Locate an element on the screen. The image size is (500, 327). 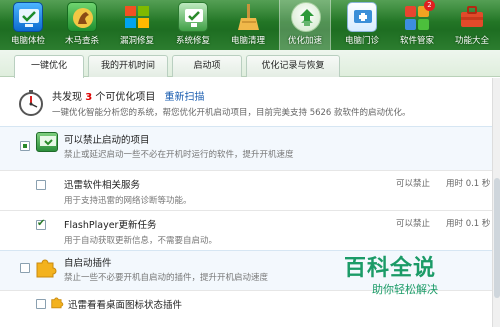
toolbar-item-optimize: 优化加速 is located at coordinates (305, 25).